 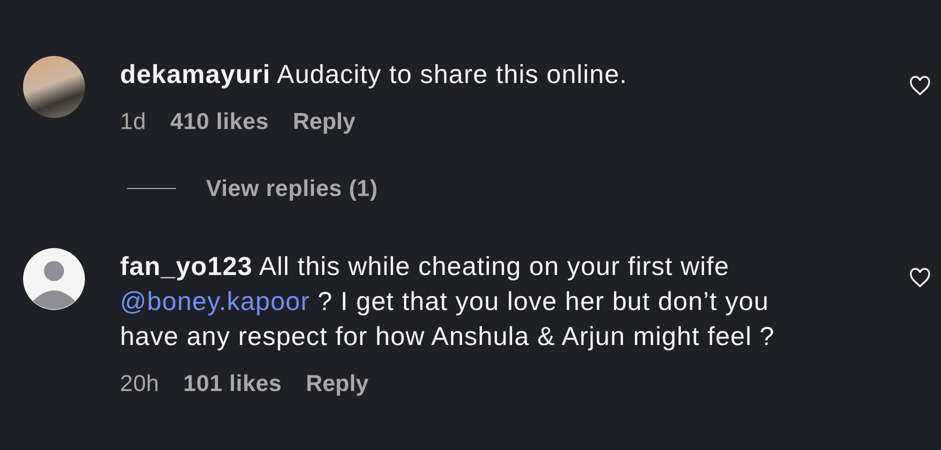 I want to click on username-link: fan_yo123, so click(x=186, y=265).